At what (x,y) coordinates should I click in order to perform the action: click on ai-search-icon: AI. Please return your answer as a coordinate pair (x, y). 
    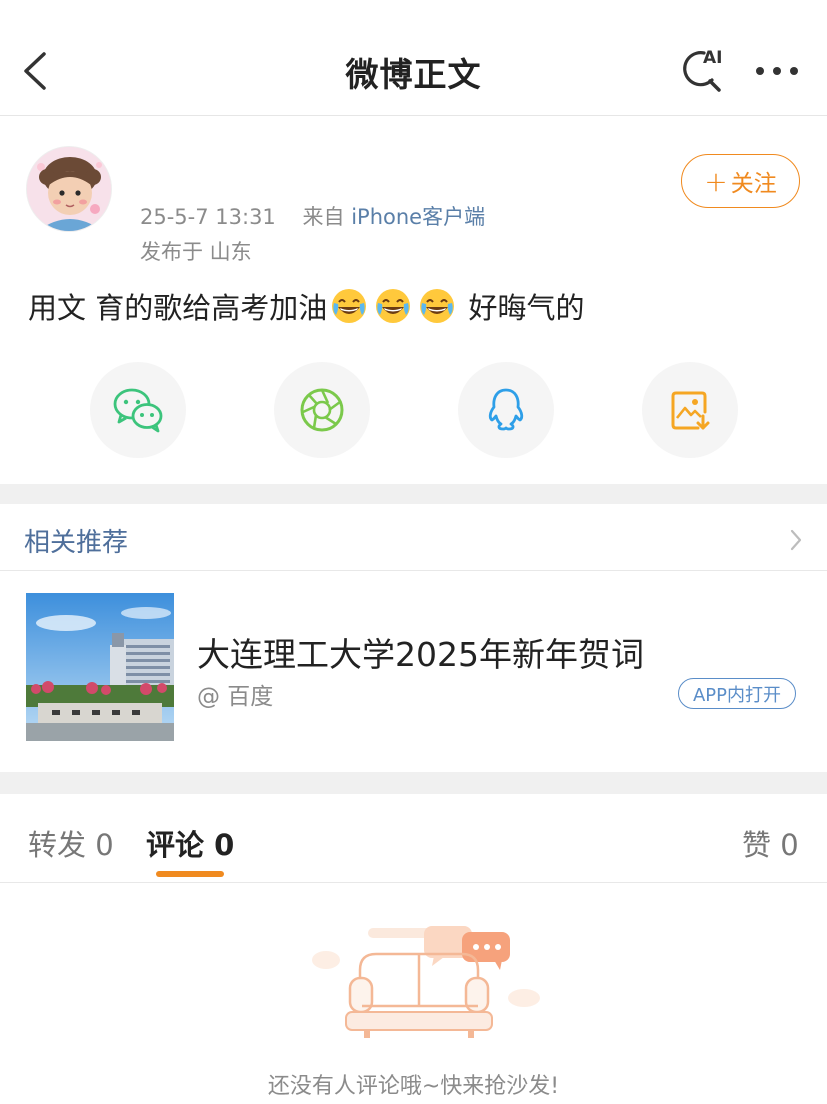
    Looking at the image, I should click on (702, 70).